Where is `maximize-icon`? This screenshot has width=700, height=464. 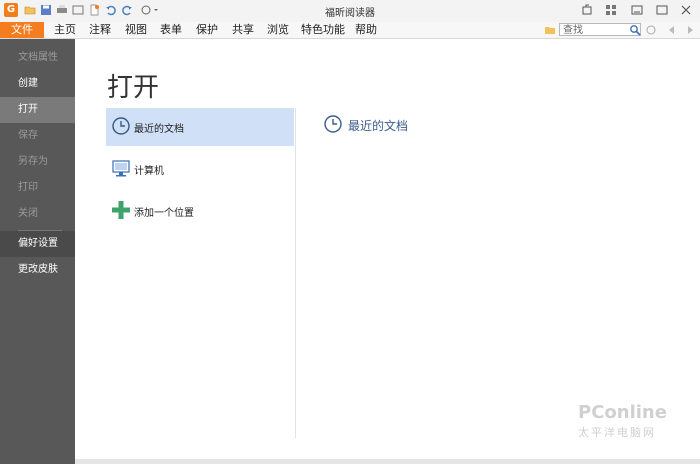 maximize-icon is located at coordinates (662, 10).